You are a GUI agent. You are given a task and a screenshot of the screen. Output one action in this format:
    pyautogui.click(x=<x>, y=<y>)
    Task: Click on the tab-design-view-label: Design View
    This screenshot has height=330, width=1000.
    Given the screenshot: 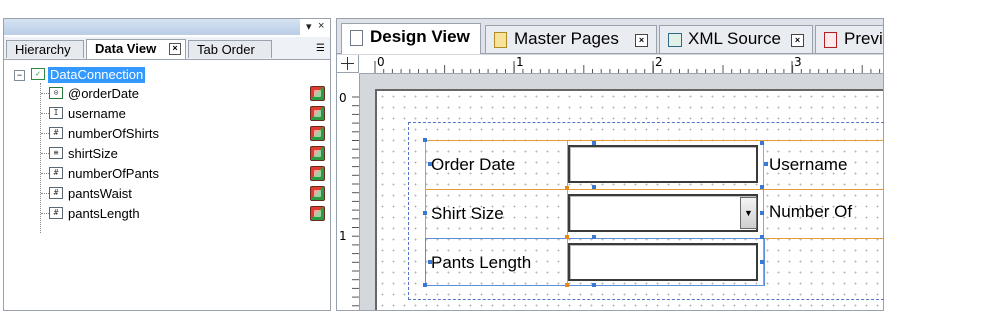 What is the action you would take?
    pyautogui.click(x=420, y=36)
    